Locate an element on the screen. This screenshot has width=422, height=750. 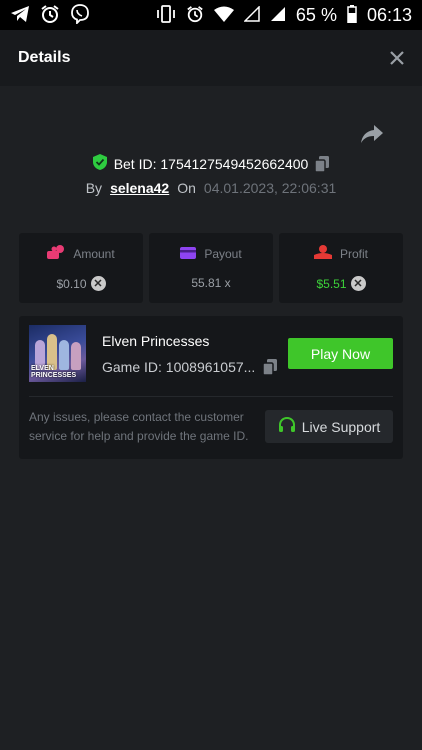
status-time: 06:13 is located at coordinates (389, 14).